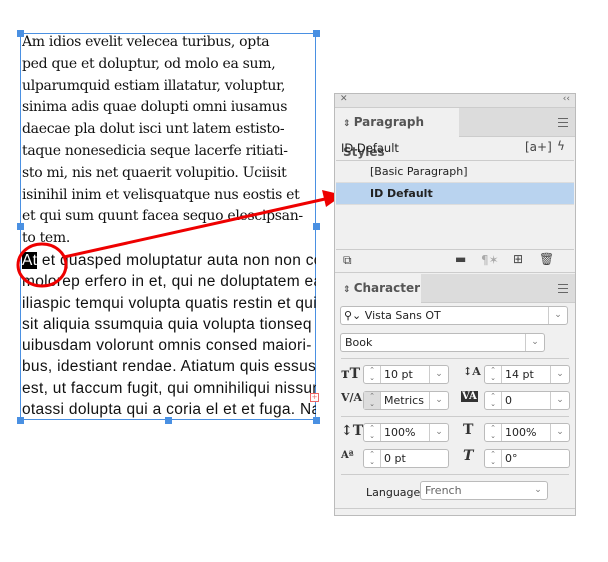 Image resolution: width=608 pixels, height=562 pixels. What do you see at coordinates (527, 458) in the screenshot?
I see `skew-field: ⌃ ⌄ 0°` at bounding box center [527, 458].